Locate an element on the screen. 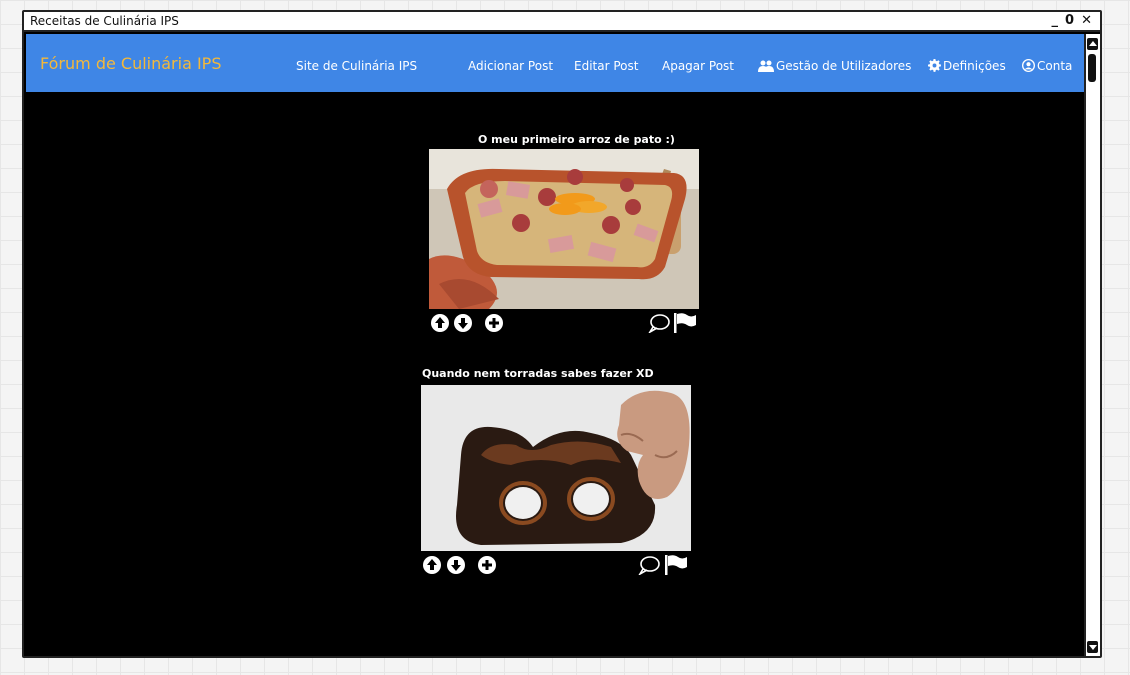 This screenshot has width=1130, height=675. nav-link-delete-post: Apagar Post is located at coordinates (698, 66).